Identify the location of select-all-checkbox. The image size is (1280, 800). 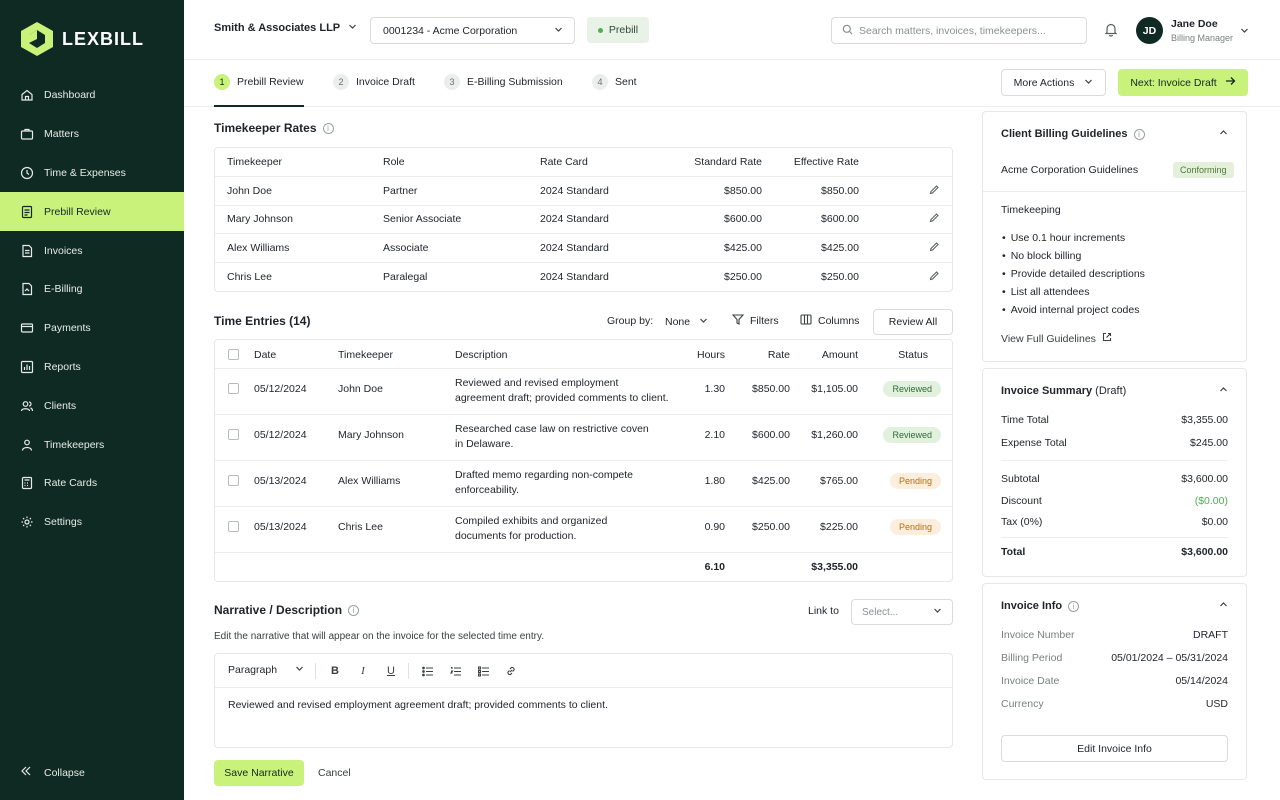
(233, 354).